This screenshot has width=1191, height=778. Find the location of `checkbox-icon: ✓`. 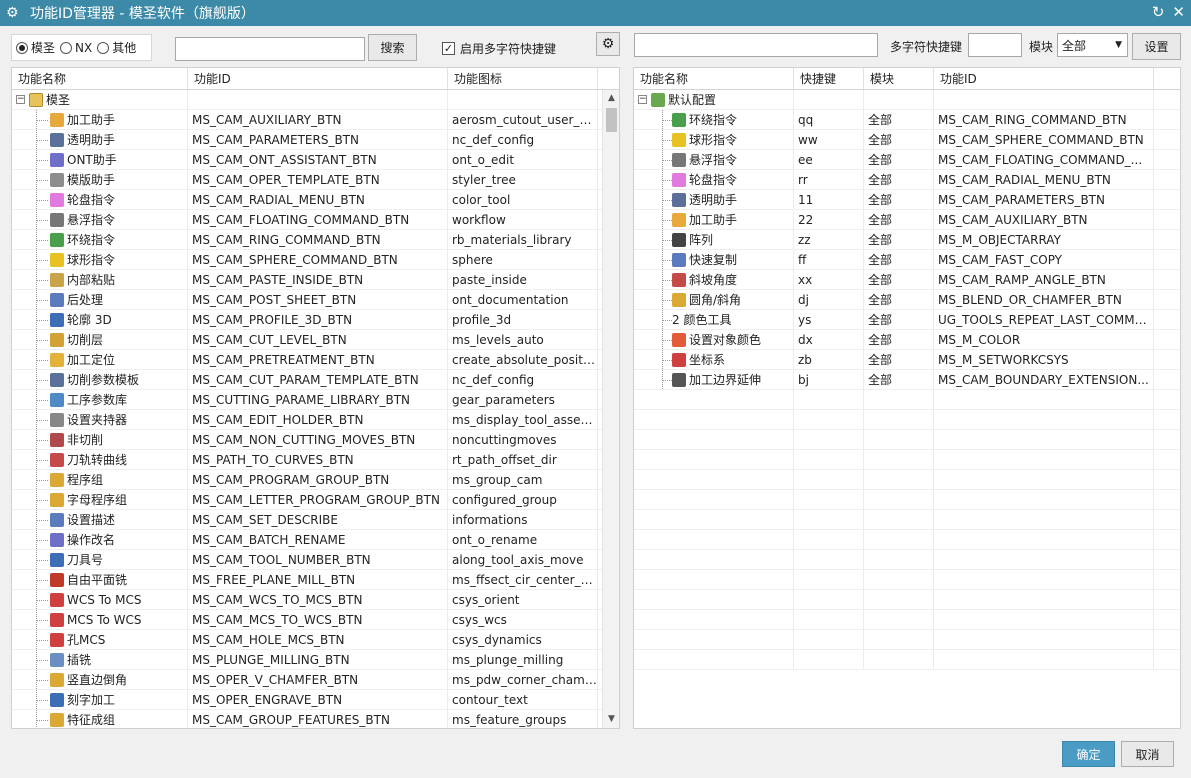

checkbox-icon: ✓ is located at coordinates (448, 48).